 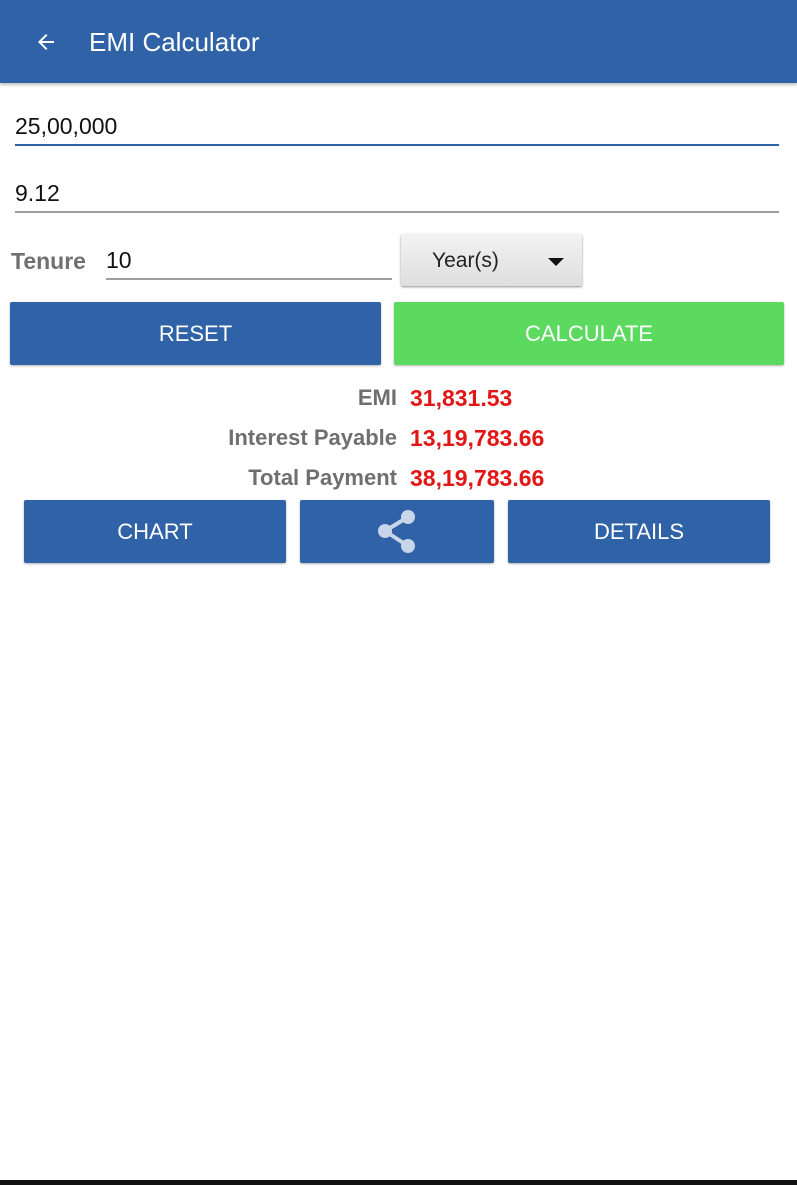 I want to click on back-button, so click(x=46, y=42).